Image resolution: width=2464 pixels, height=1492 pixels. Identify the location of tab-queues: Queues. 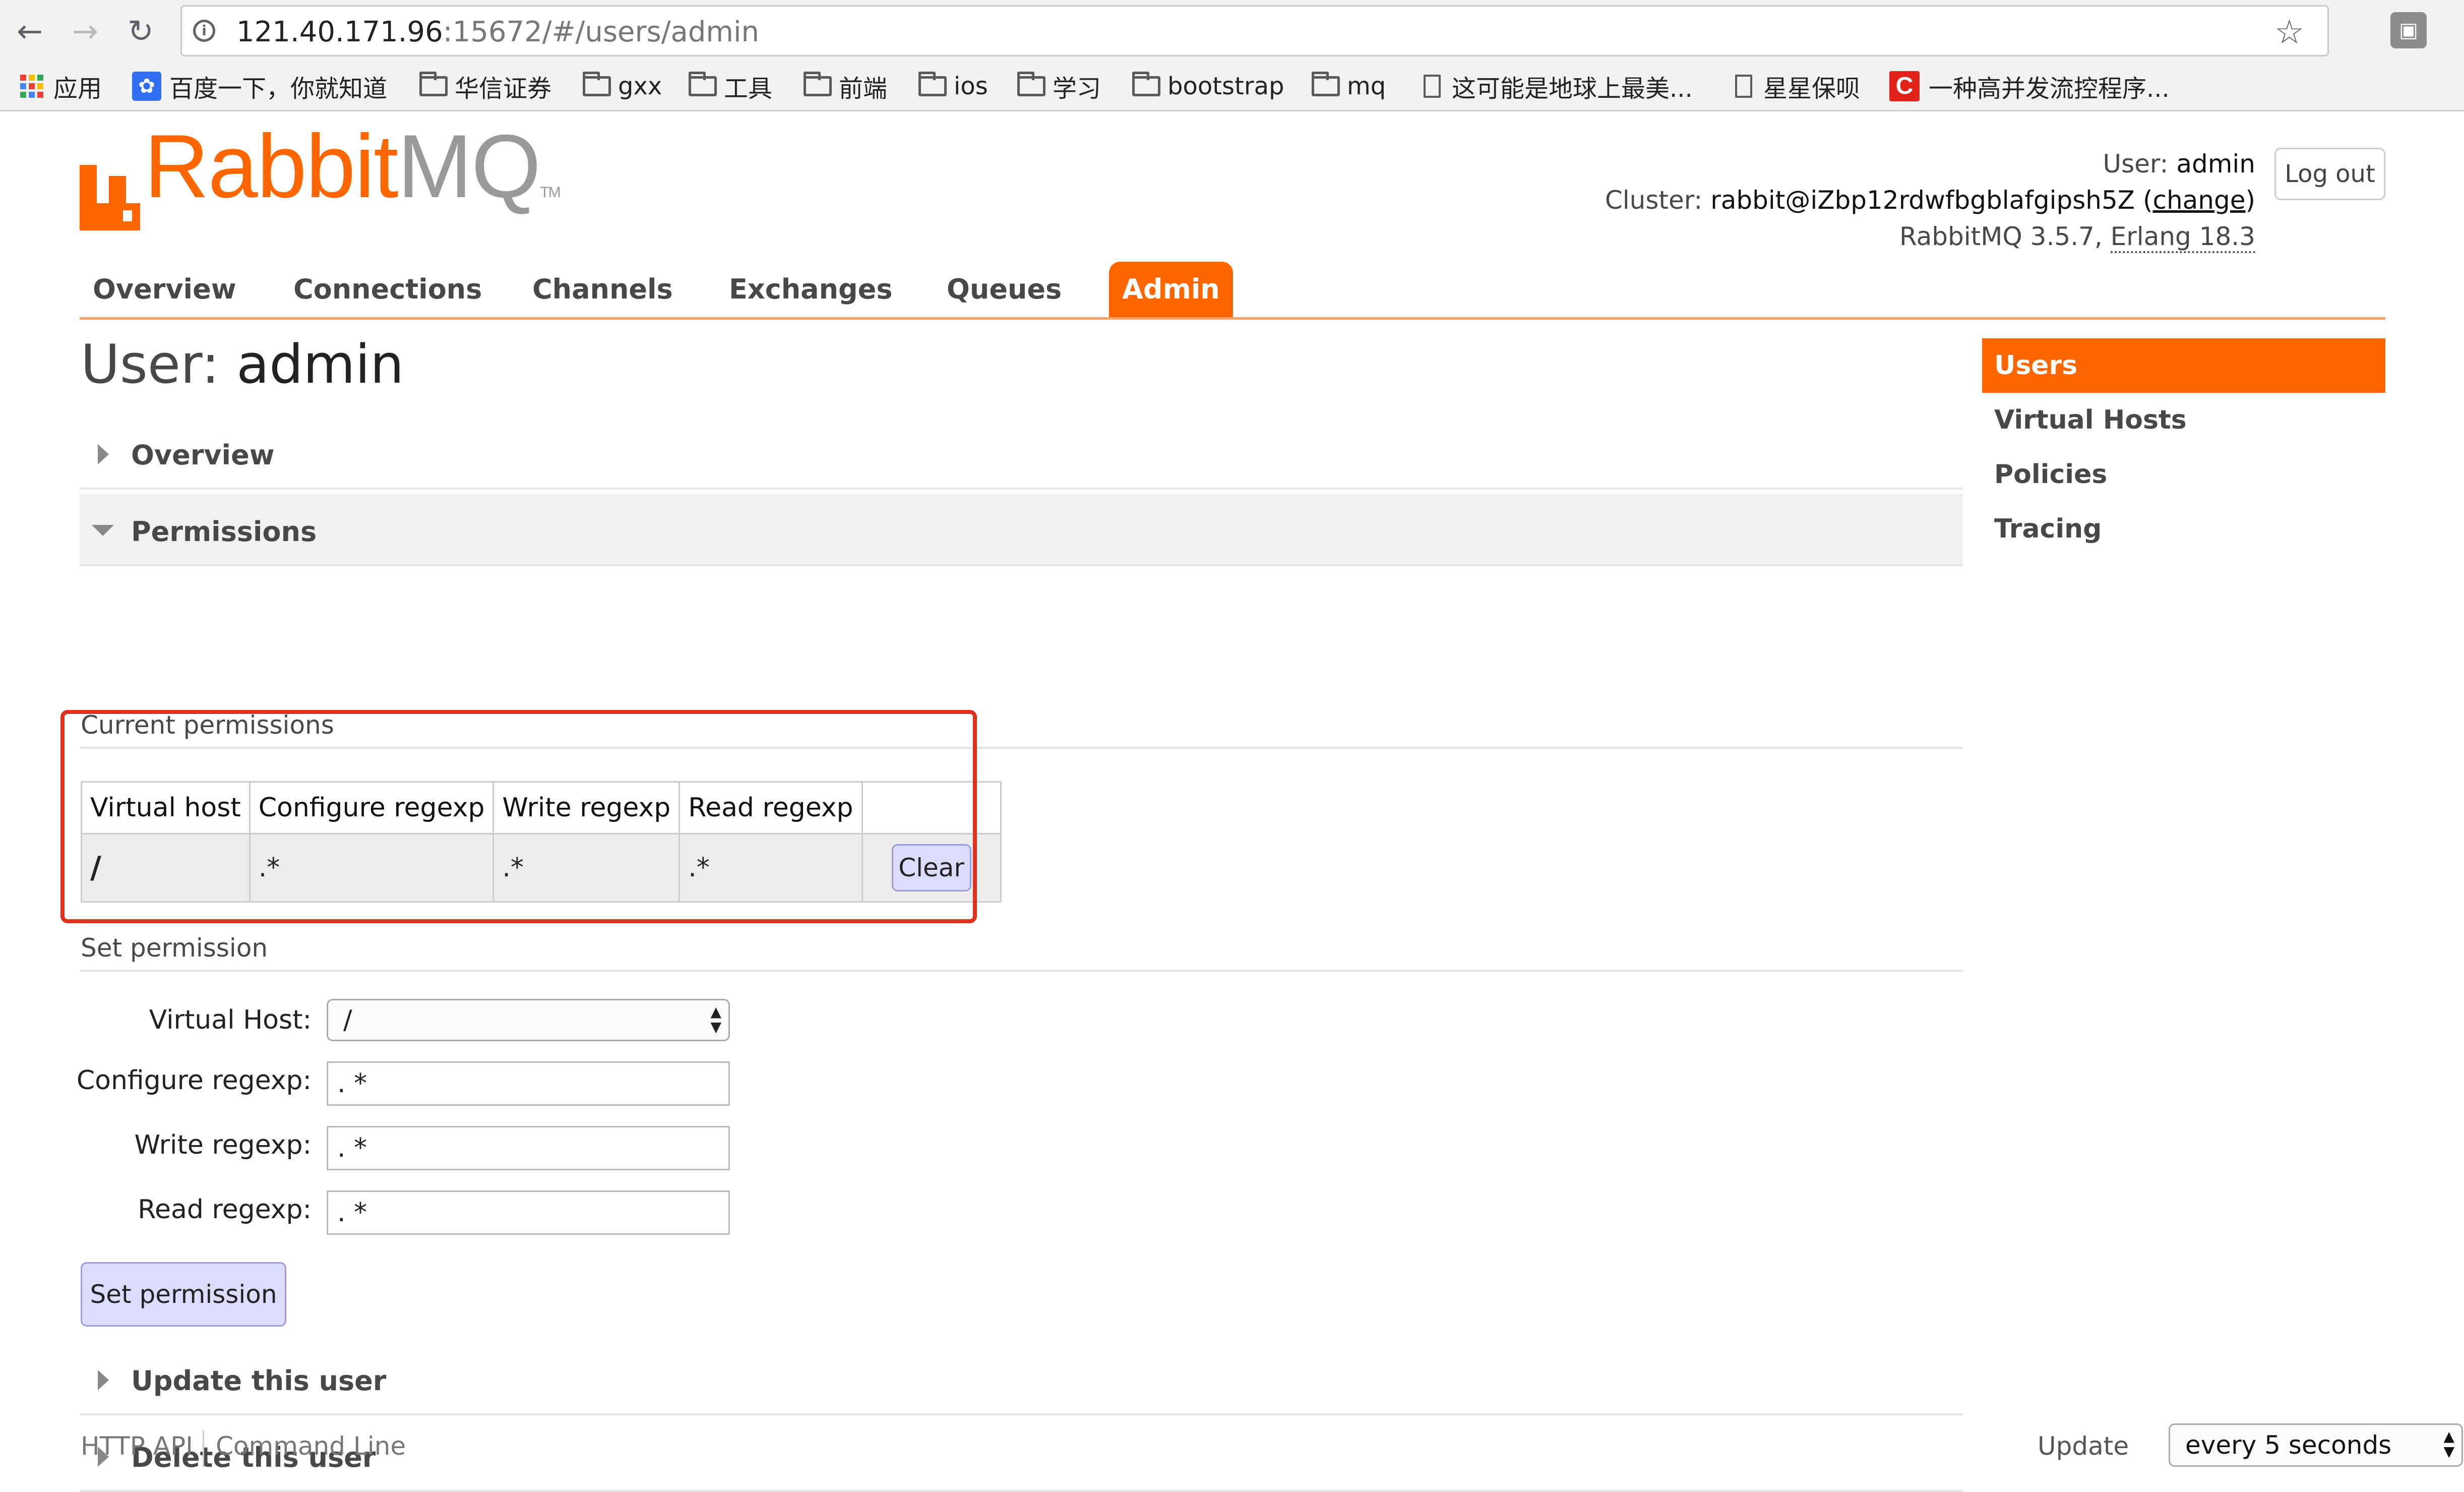
(1004, 289).